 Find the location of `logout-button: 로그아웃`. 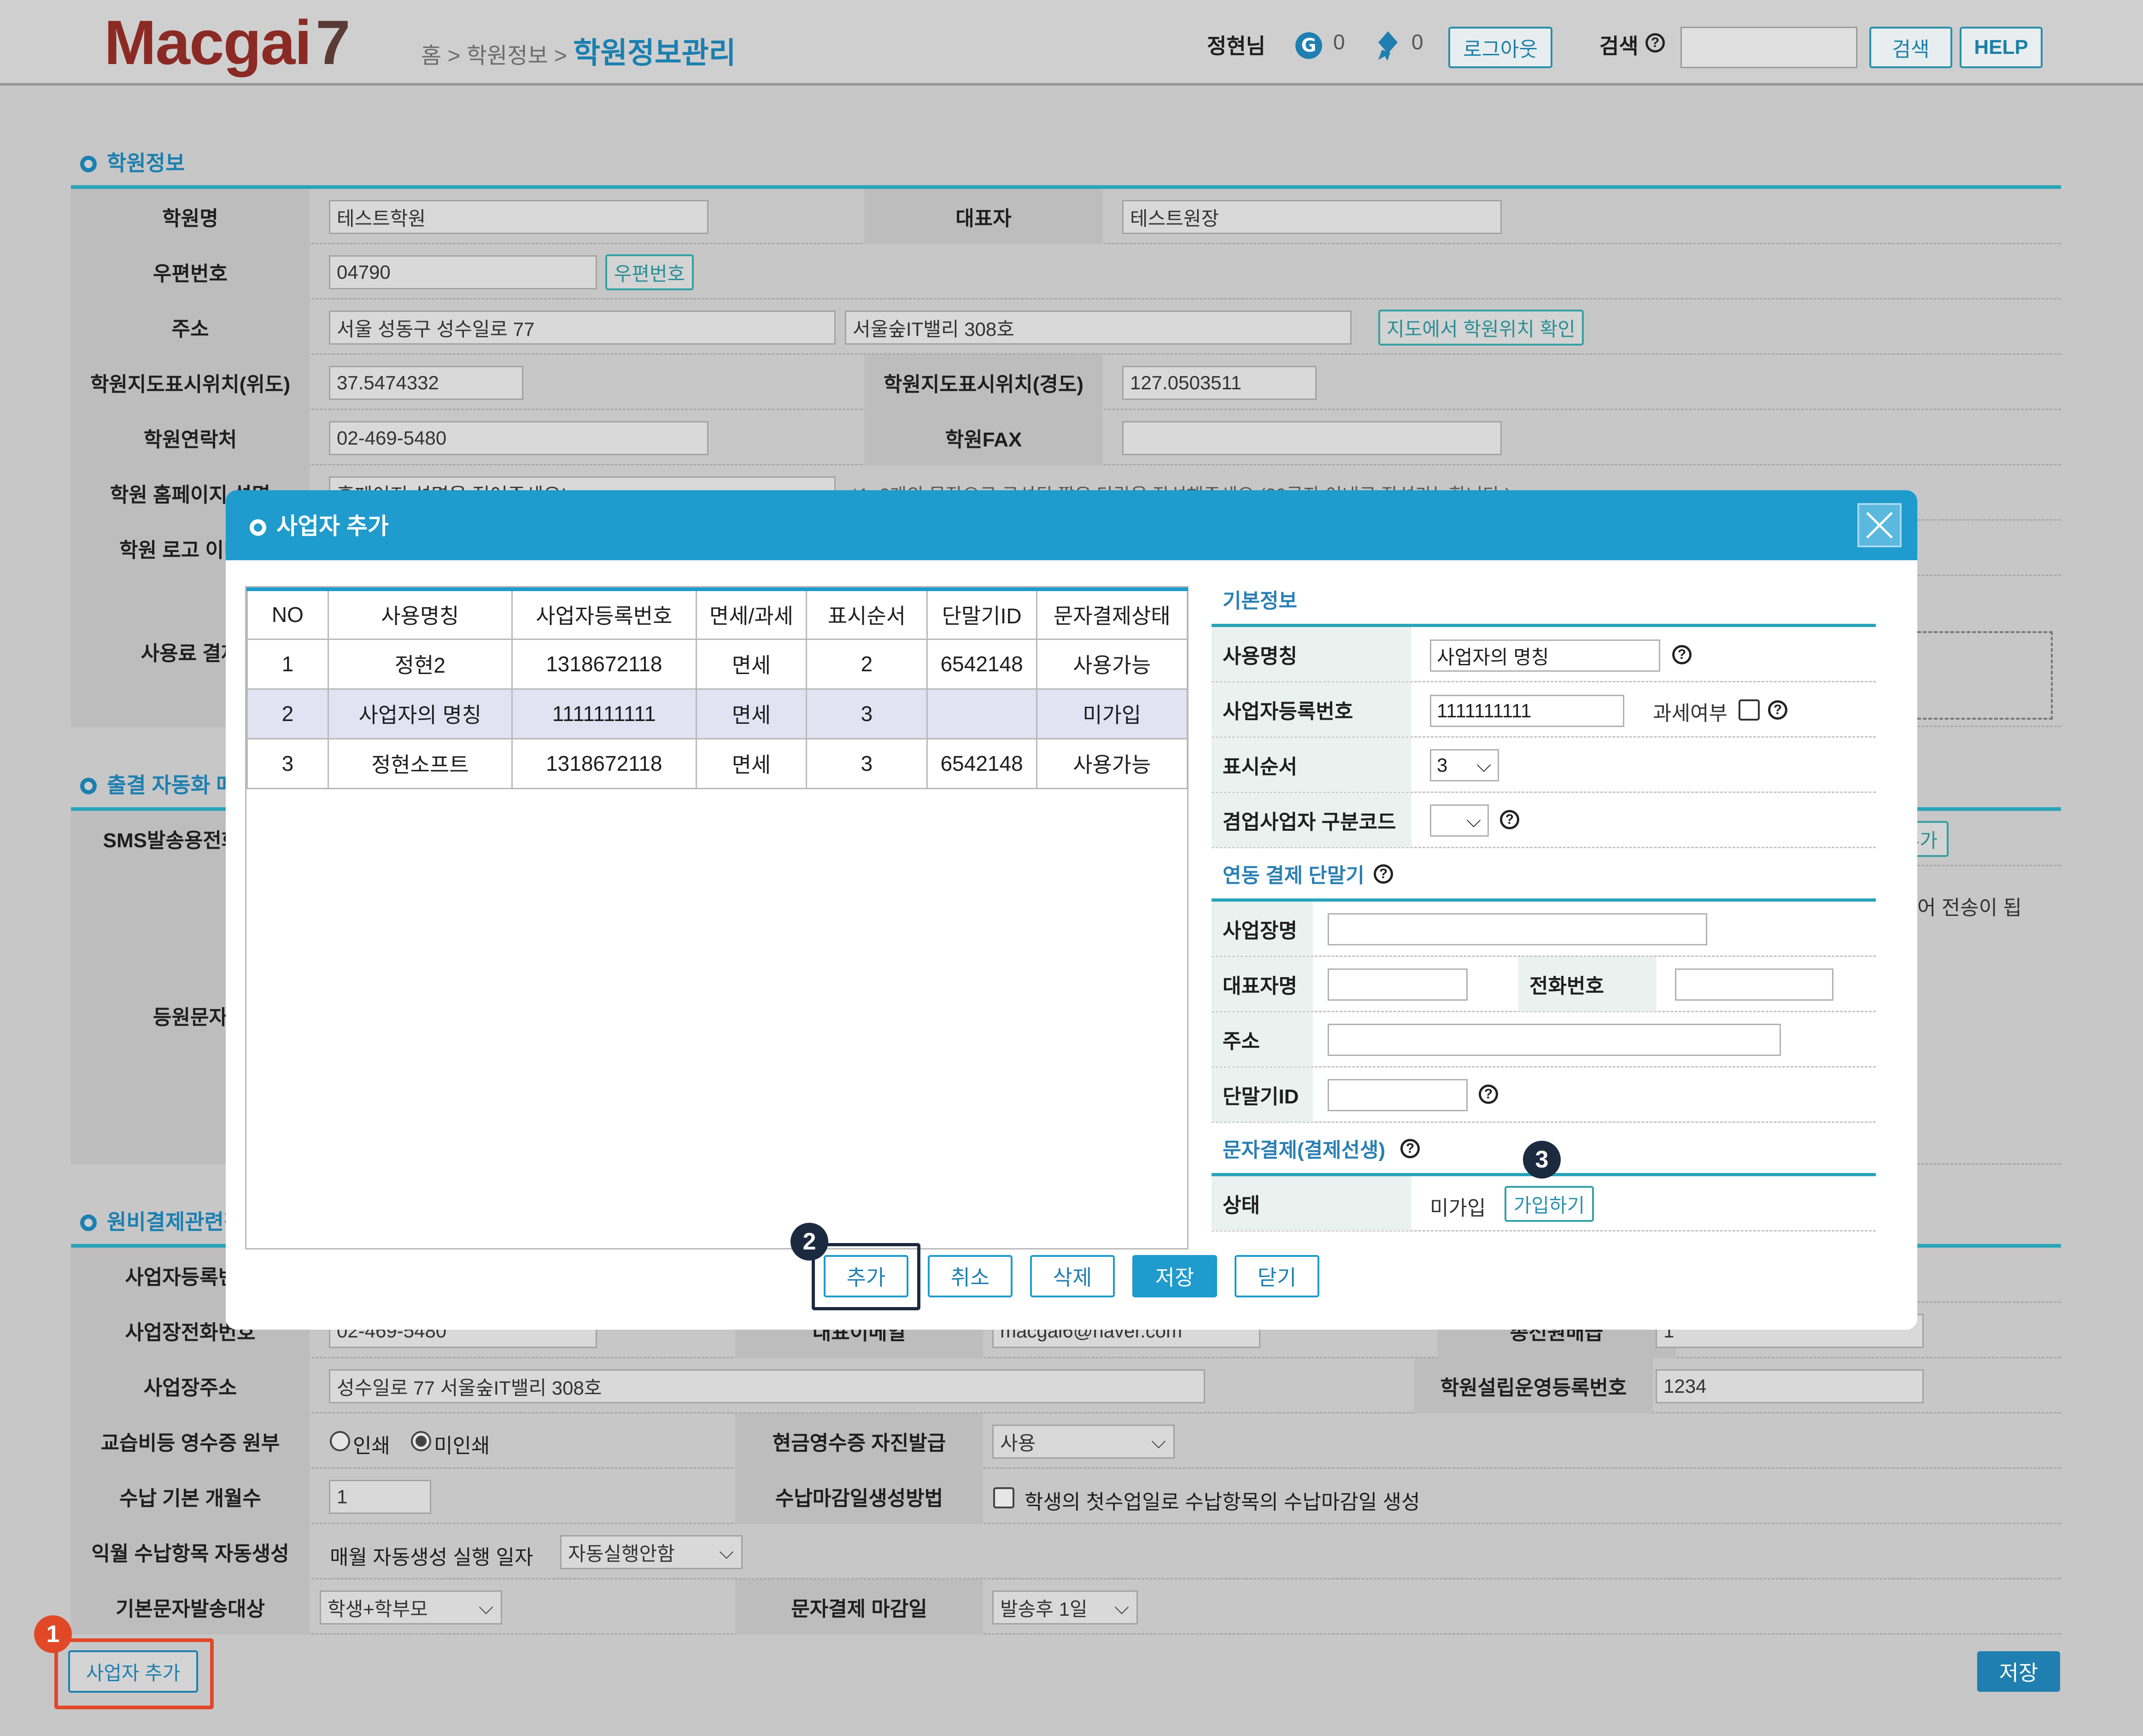

logout-button: 로그아웃 is located at coordinates (1500, 47).